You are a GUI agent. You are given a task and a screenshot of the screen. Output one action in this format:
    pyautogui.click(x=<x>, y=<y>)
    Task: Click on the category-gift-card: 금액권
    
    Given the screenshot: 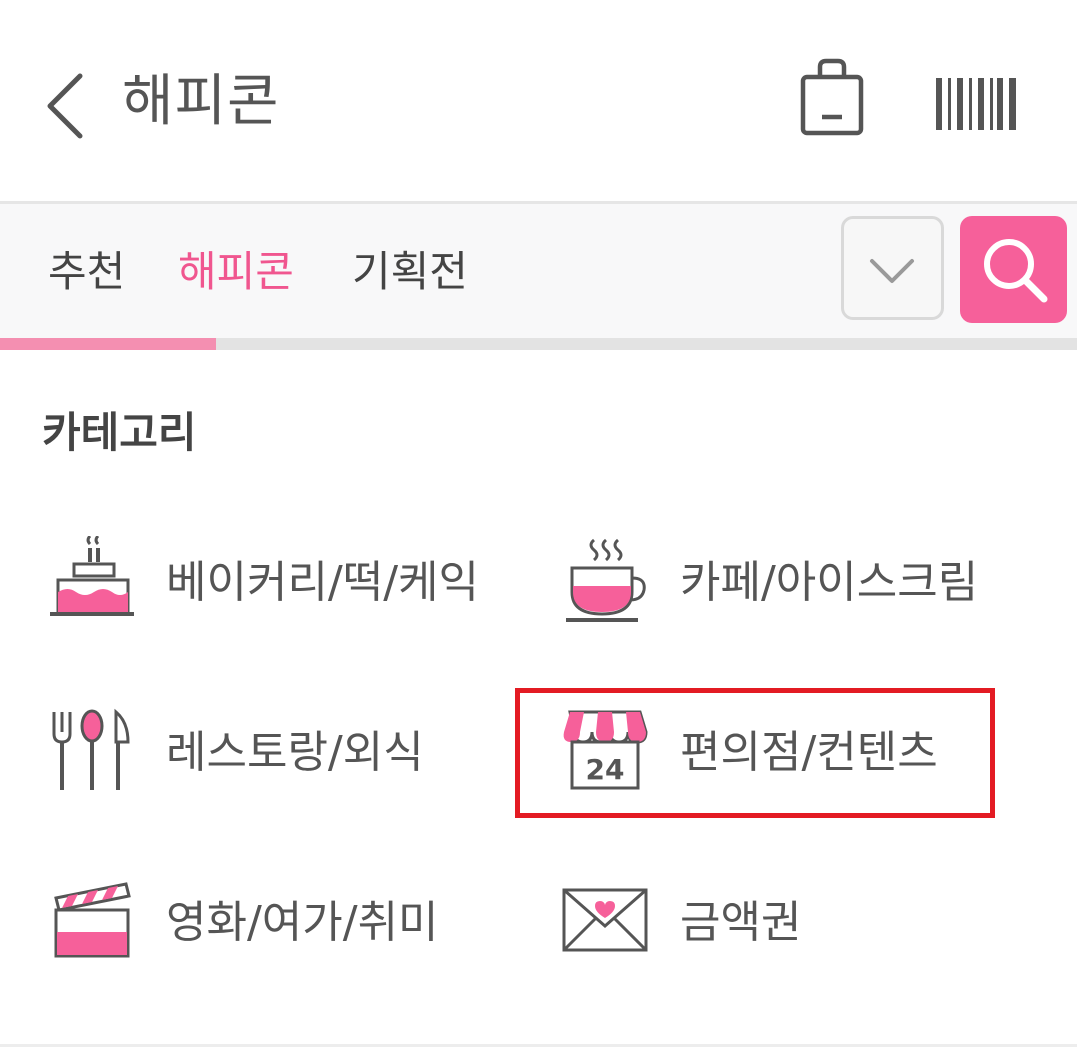 What is the action you would take?
    pyautogui.click(x=710, y=926)
    